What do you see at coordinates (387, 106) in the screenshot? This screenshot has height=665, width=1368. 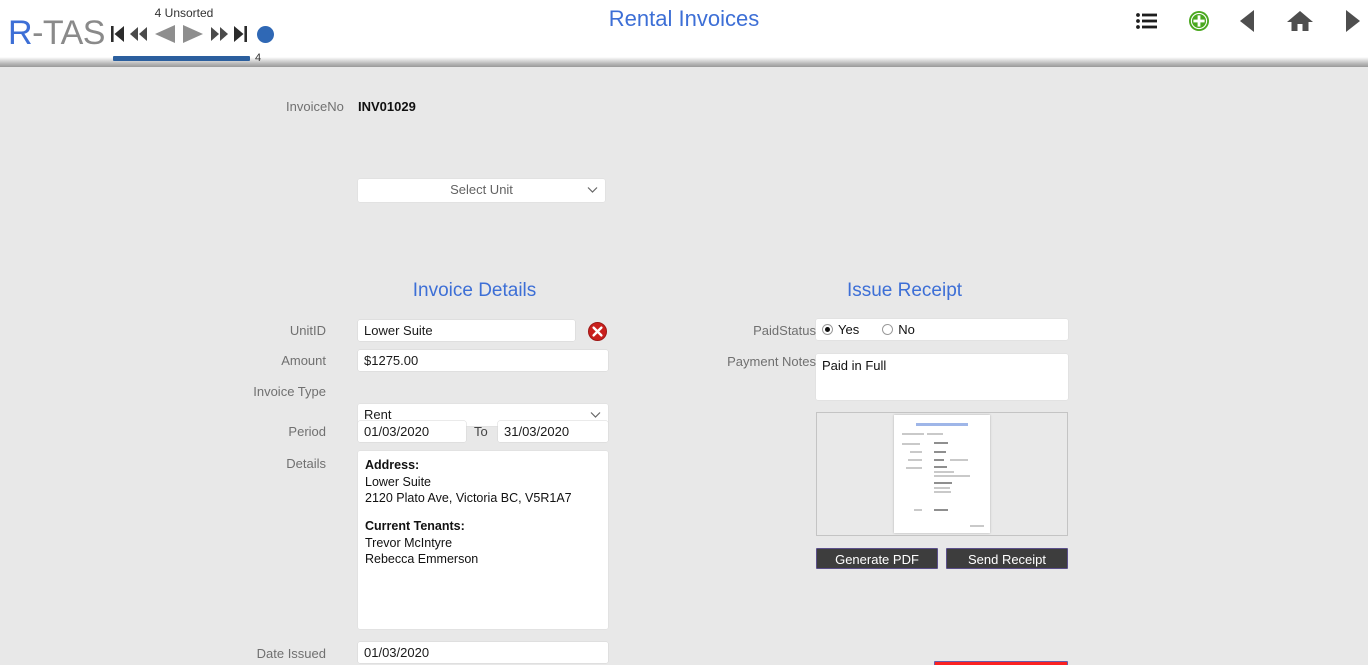 I see `invoice-no-value: INV01029` at bounding box center [387, 106].